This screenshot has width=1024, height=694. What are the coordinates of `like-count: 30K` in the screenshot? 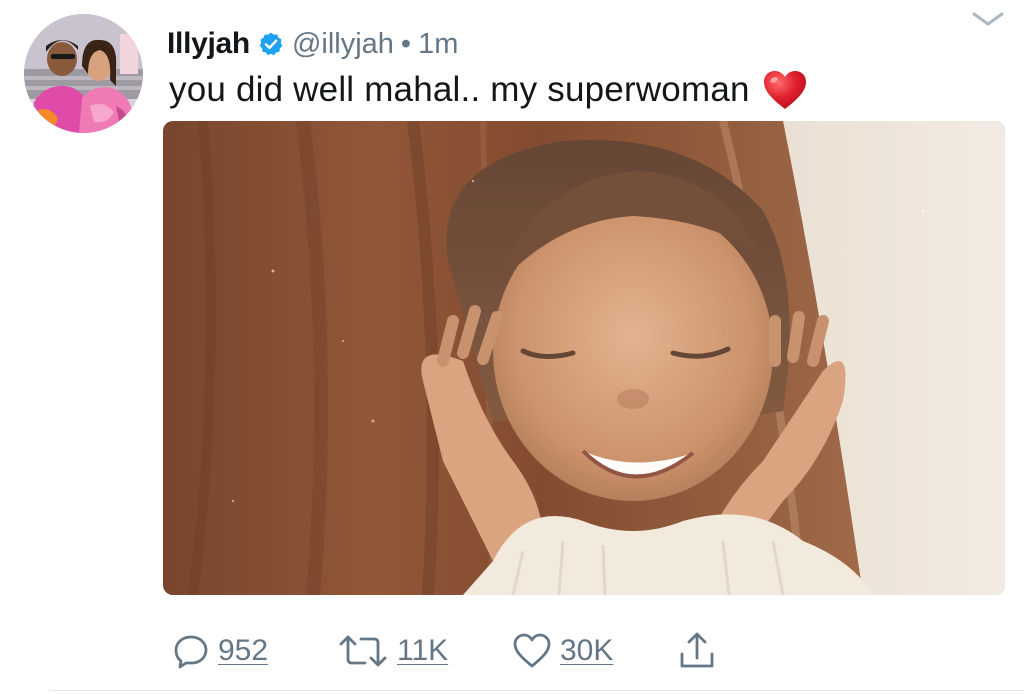 It's located at (586, 651).